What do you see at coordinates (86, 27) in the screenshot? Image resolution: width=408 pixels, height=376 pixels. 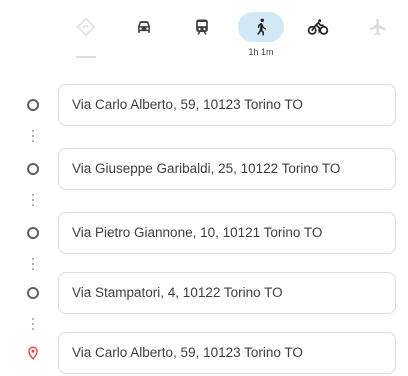 I see `best-route-icon` at bounding box center [86, 27].